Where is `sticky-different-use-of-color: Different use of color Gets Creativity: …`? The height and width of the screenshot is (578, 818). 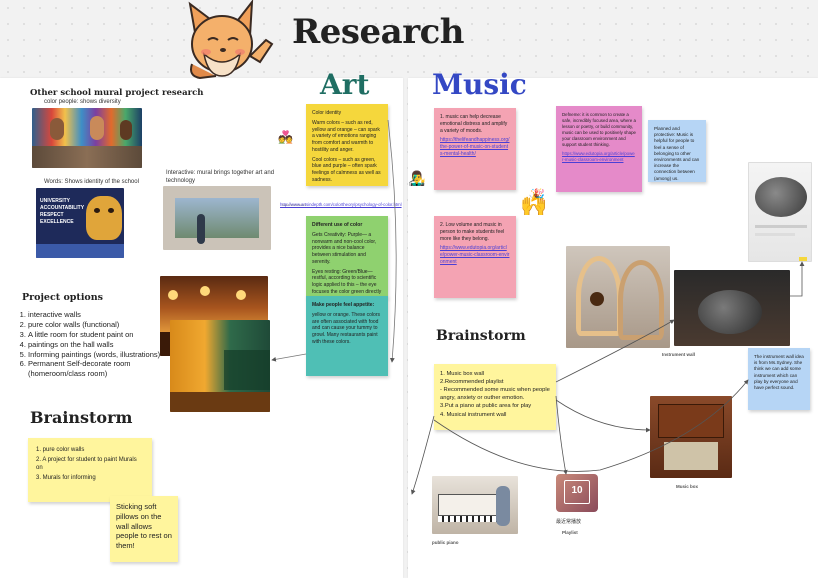 sticky-different-use-of-color: Different use of color Gets Creativity: … is located at coordinates (347, 257).